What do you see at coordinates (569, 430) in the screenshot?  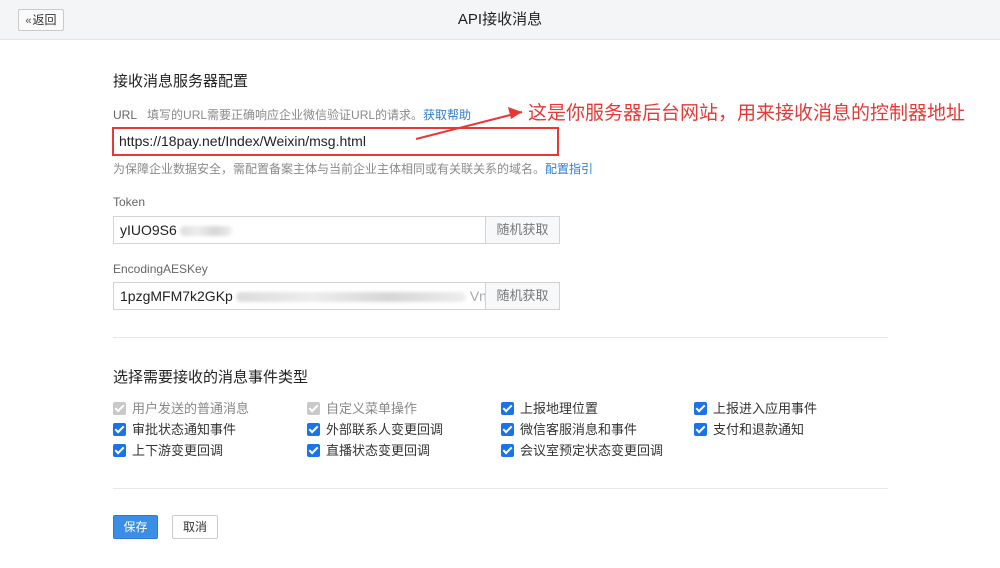 I see `event-checkbox-item: 微信客服消息和事件` at bounding box center [569, 430].